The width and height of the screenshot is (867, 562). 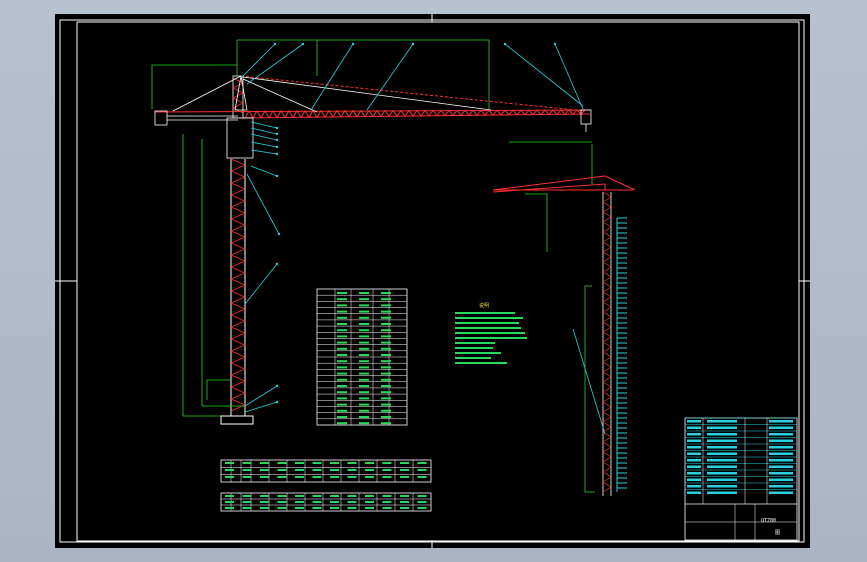 I want to click on side-view-dimensions, so click(x=560, y=343).